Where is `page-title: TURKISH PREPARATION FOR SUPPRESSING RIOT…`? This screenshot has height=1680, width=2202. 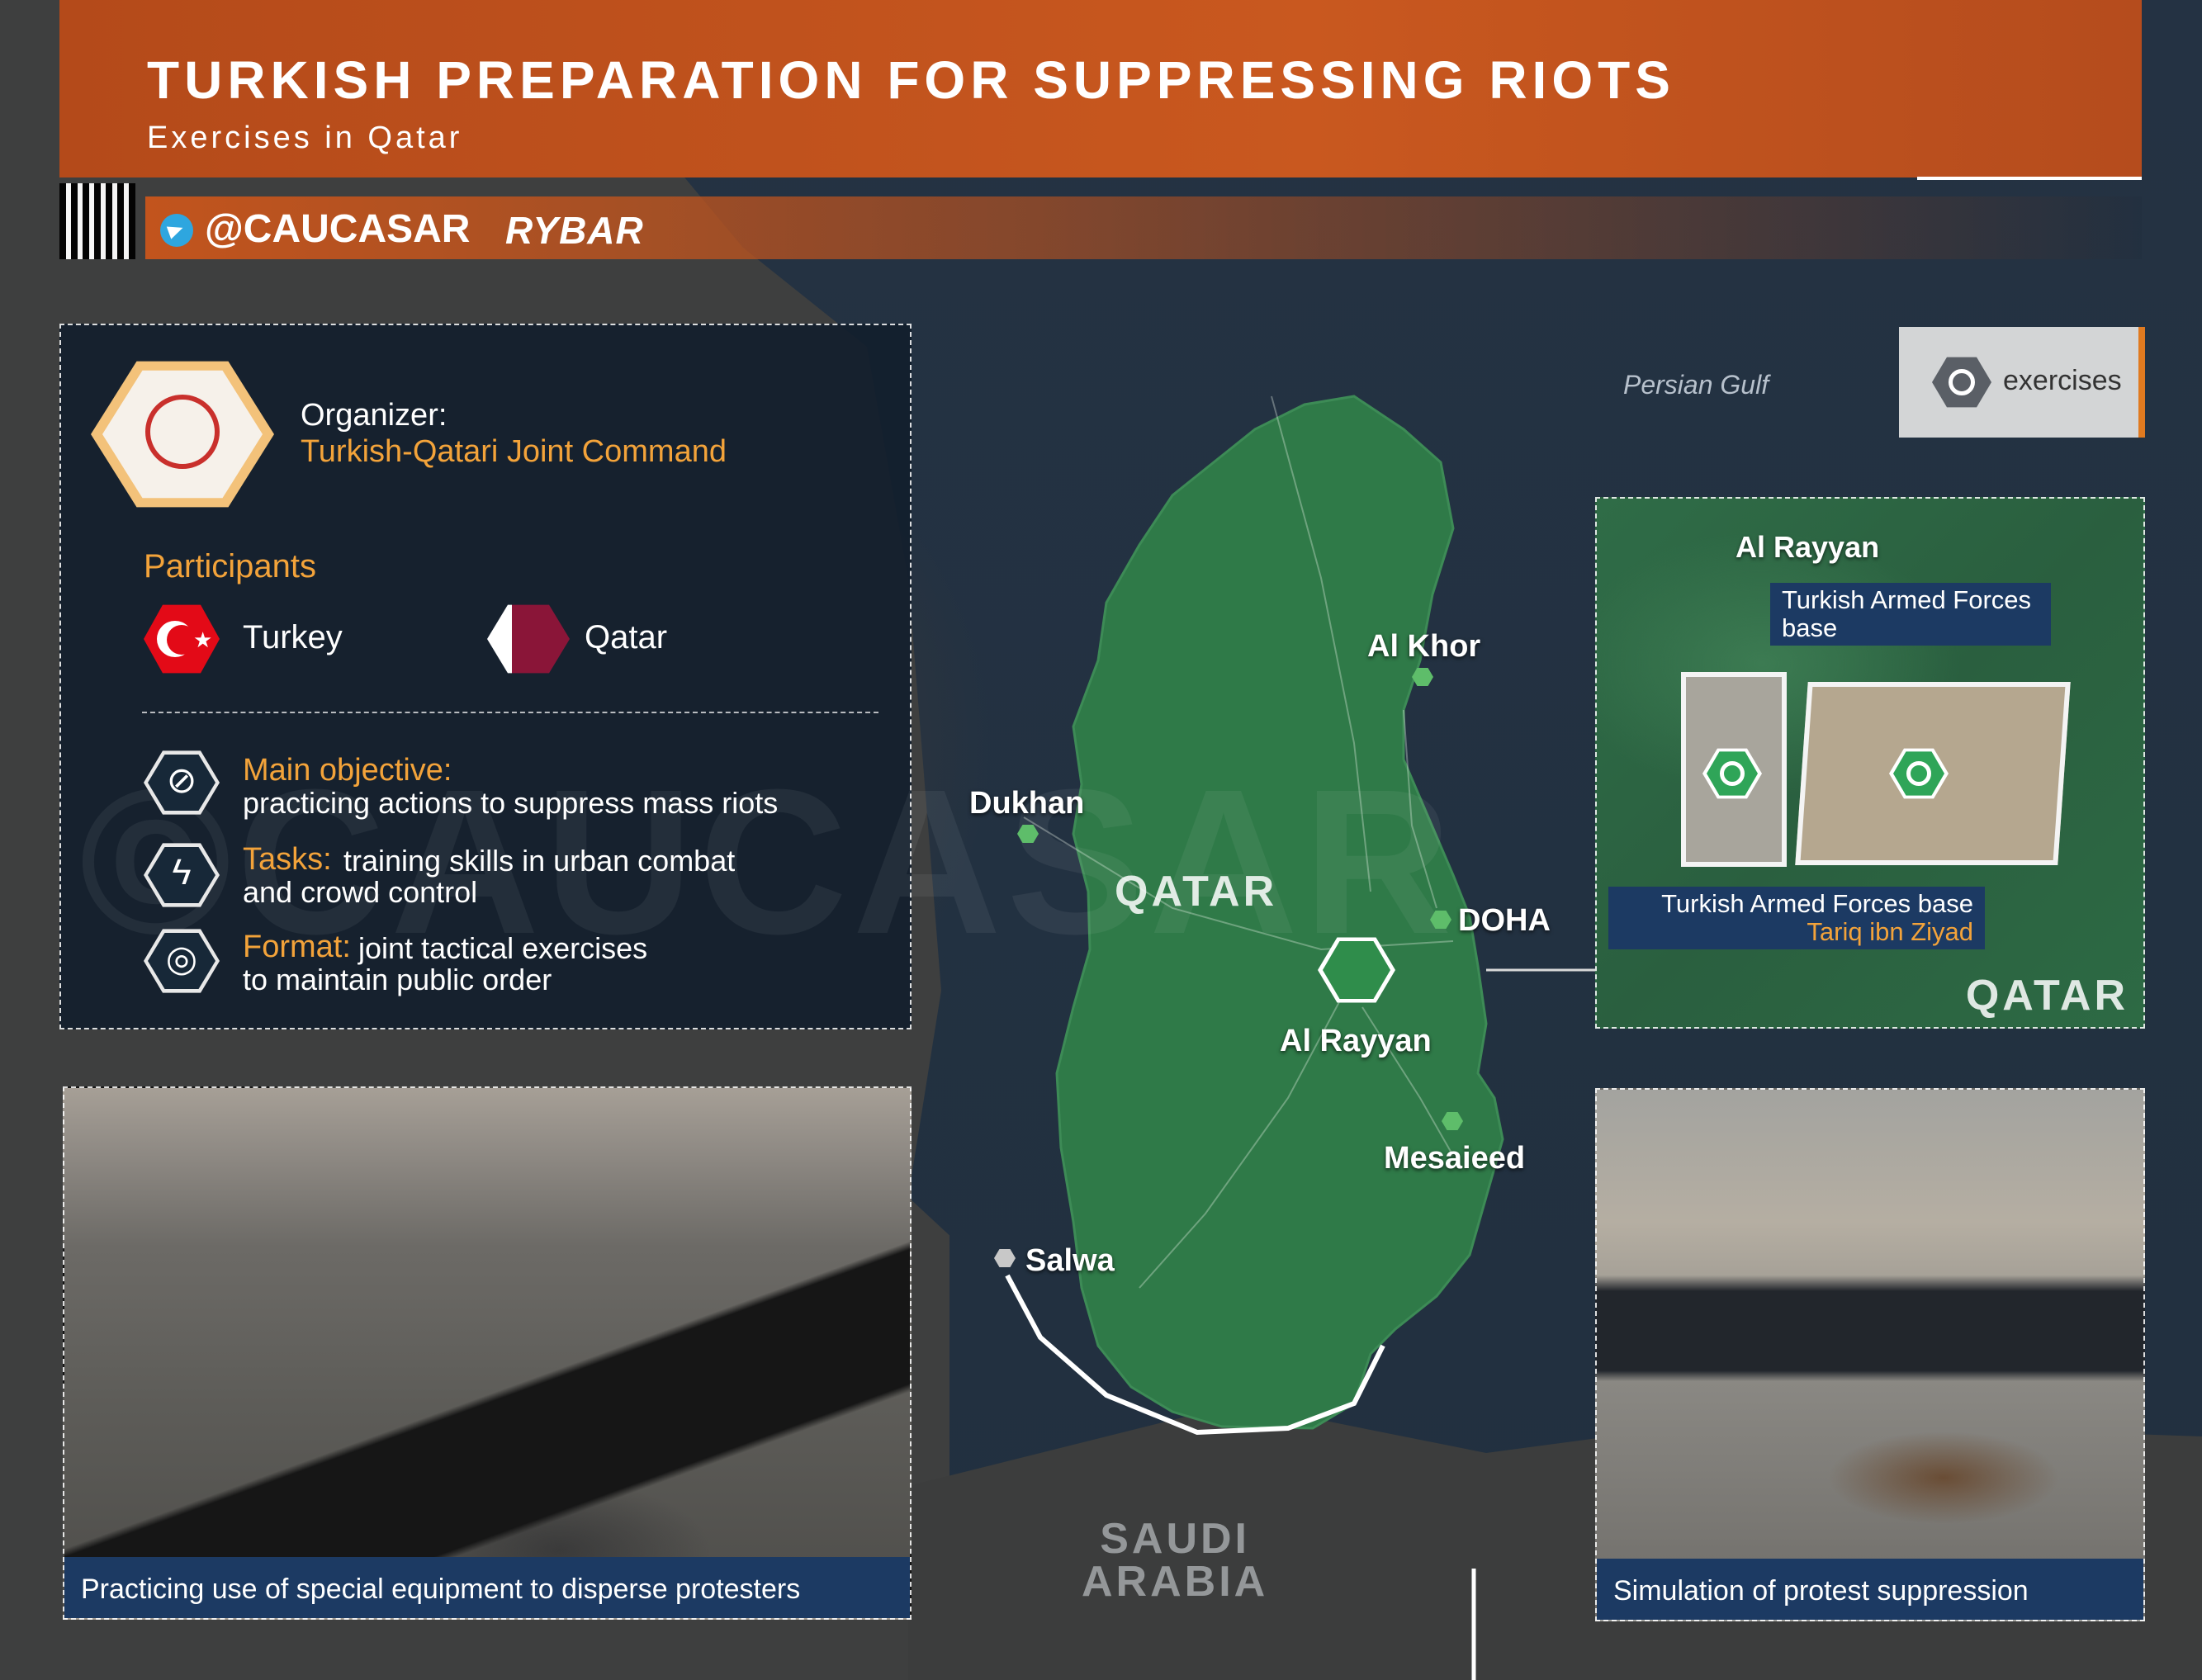
page-title: TURKISH PREPARATION FOR SUPPRESSING RIOT… is located at coordinates (911, 80).